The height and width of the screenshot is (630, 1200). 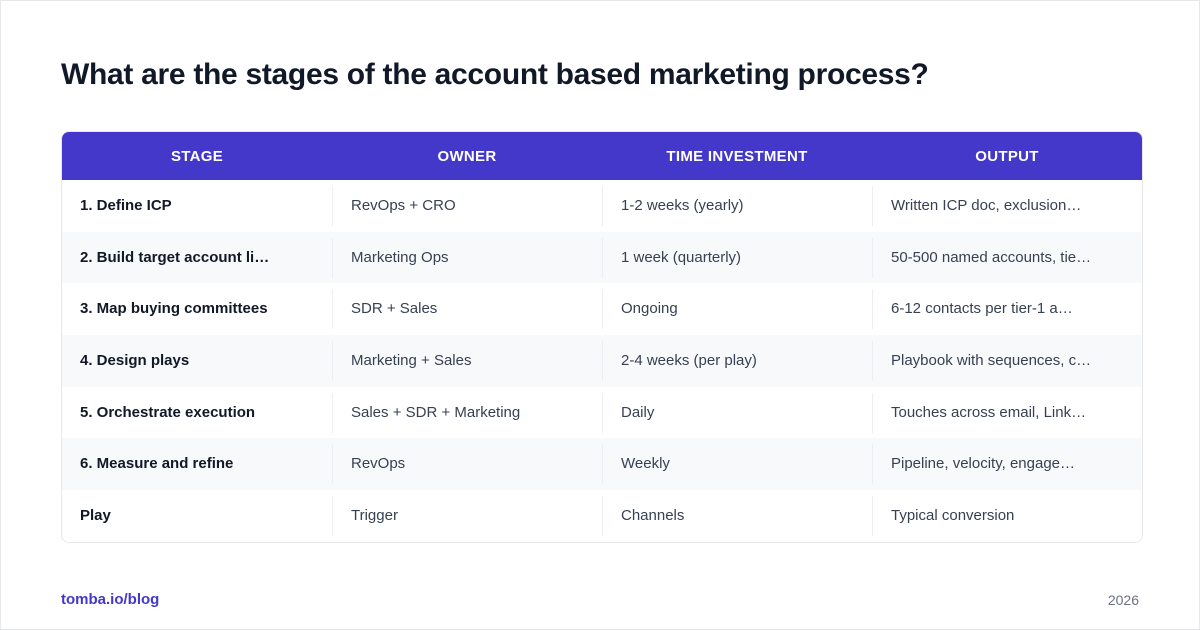 I want to click on column-header-owner: OWNER, so click(x=467, y=156).